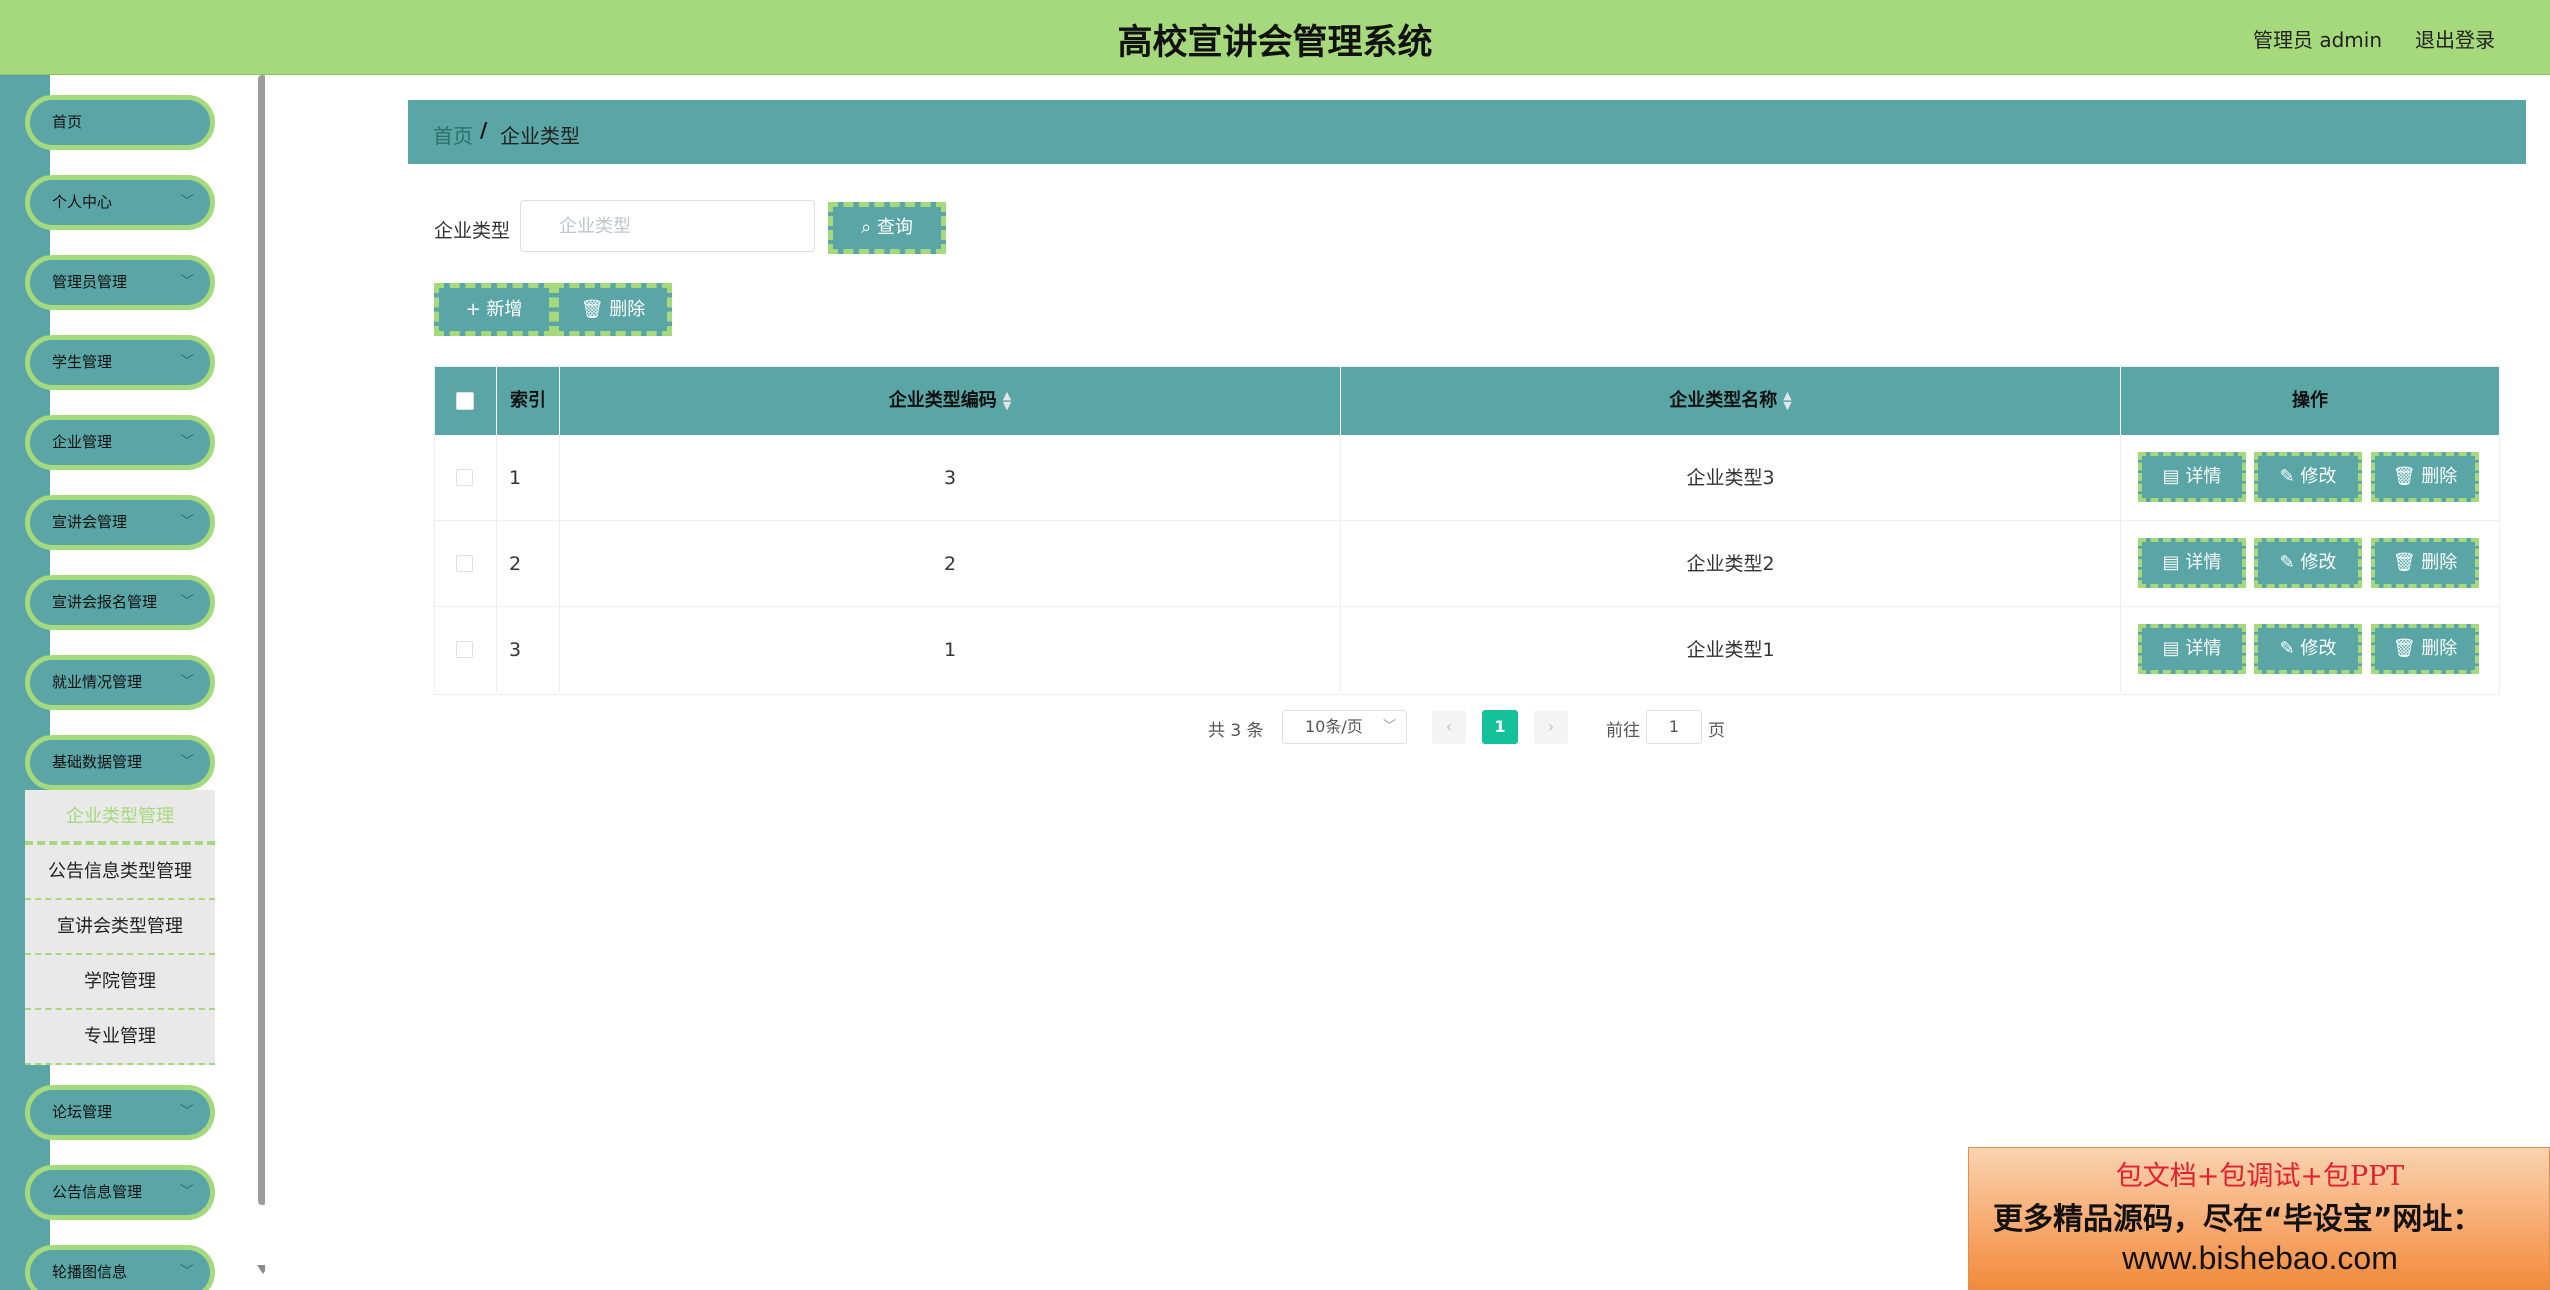 The image size is (2550, 1290). I want to click on index-cell: 3, so click(528, 650).